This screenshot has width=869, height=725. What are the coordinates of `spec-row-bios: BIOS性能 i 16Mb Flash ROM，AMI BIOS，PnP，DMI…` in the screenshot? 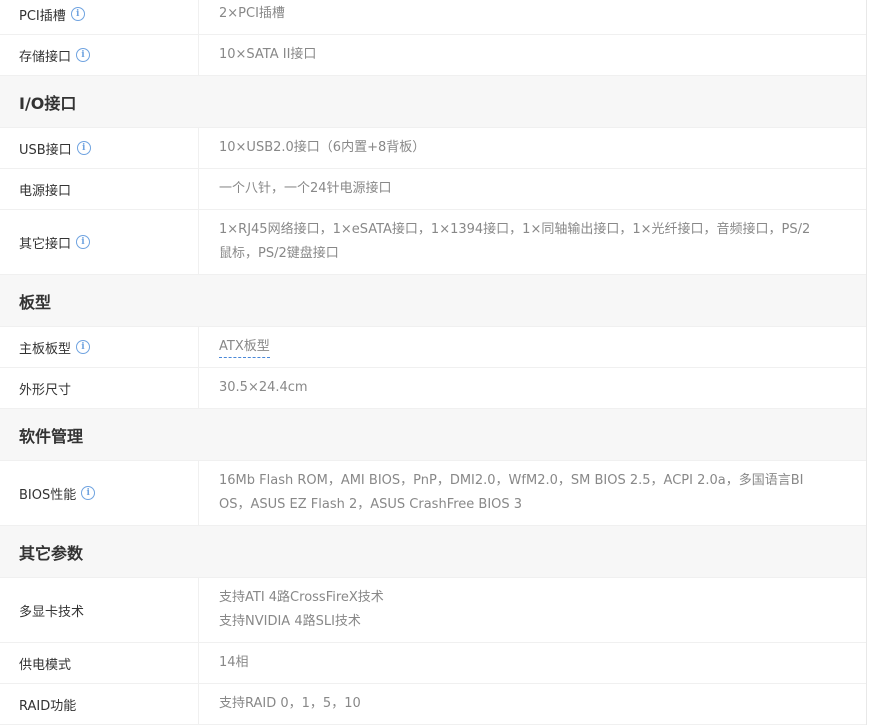 It's located at (433, 493).